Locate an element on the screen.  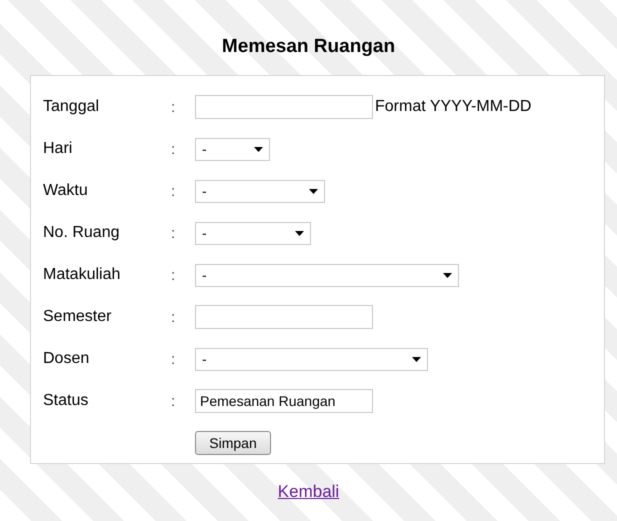
page-title: Memesan Ruangan is located at coordinates (308, 47).